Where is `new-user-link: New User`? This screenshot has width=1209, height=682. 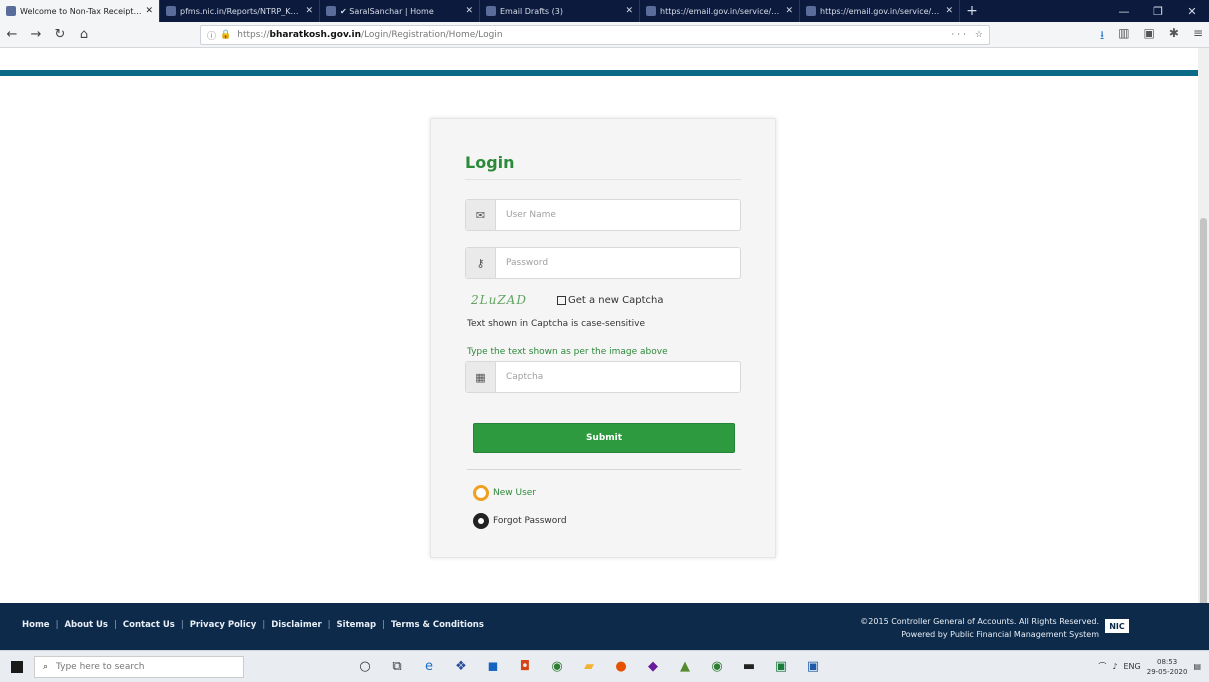 new-user-link: New User is located at coordinates (504, 493).